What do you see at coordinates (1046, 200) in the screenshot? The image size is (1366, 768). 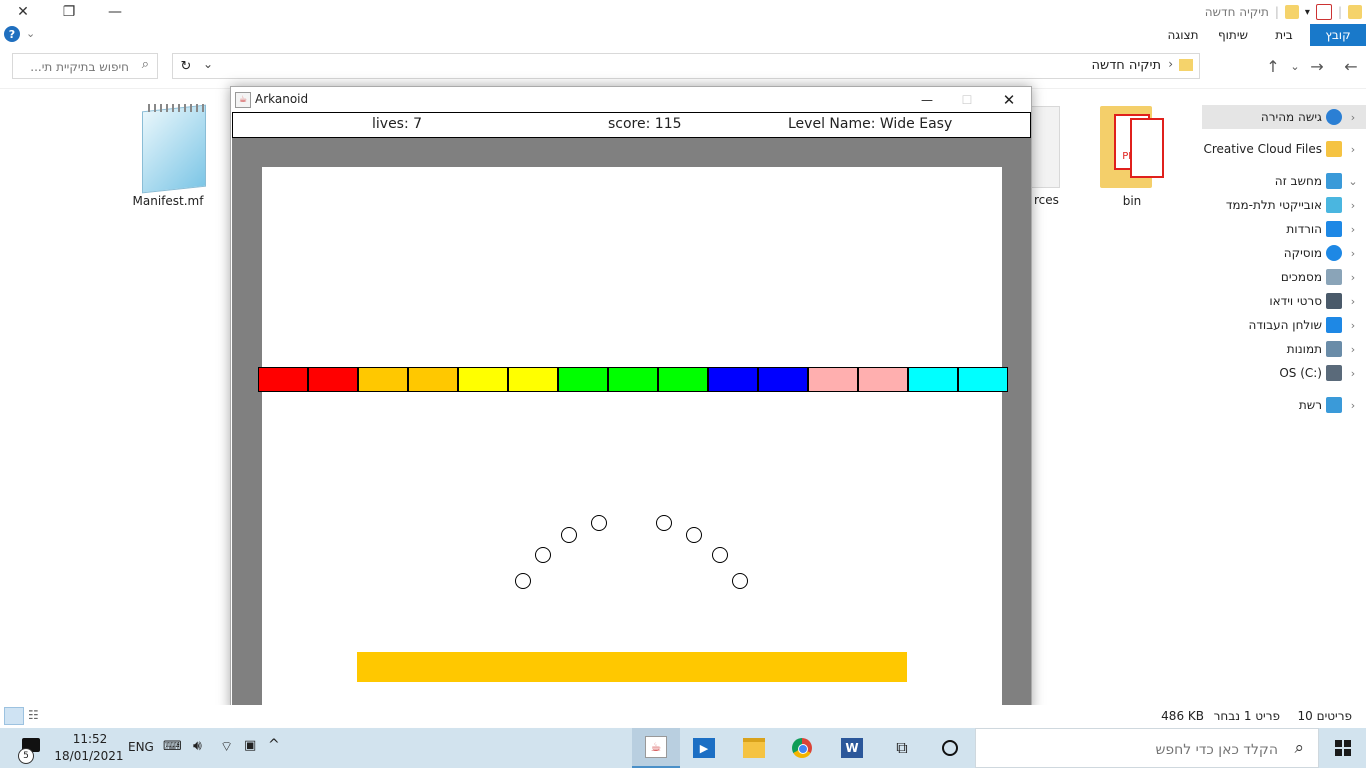 I see `file-name: rces` at bounding box center [1046, 200].